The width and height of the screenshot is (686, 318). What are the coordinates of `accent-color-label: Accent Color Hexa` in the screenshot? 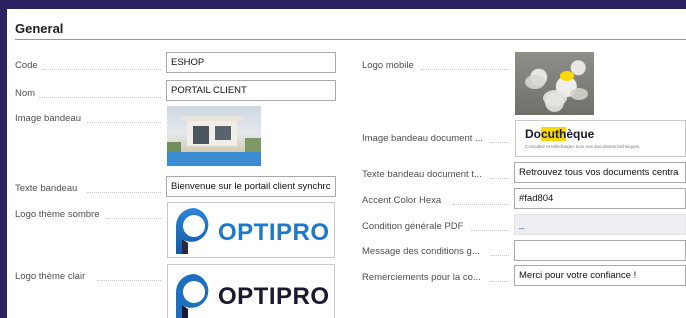 It's located at (402, 200).